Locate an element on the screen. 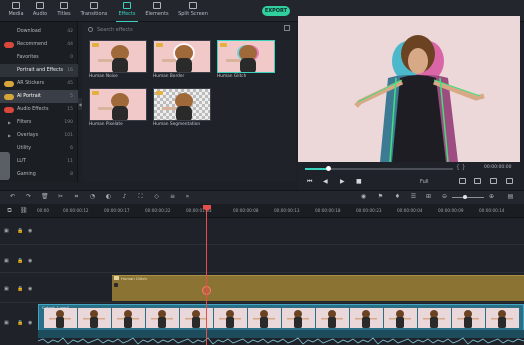 Image resolution: width=524 pixels, height=345 pixels. effect-thumbnail-human-glitch is located at coordinates (246, 56).